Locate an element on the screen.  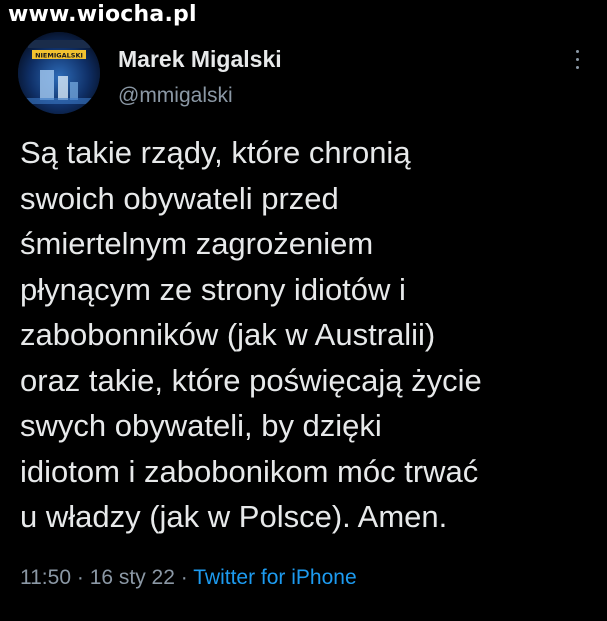
tweet-text-line: swoich obywateli przed is located at coordinates (179, 198).